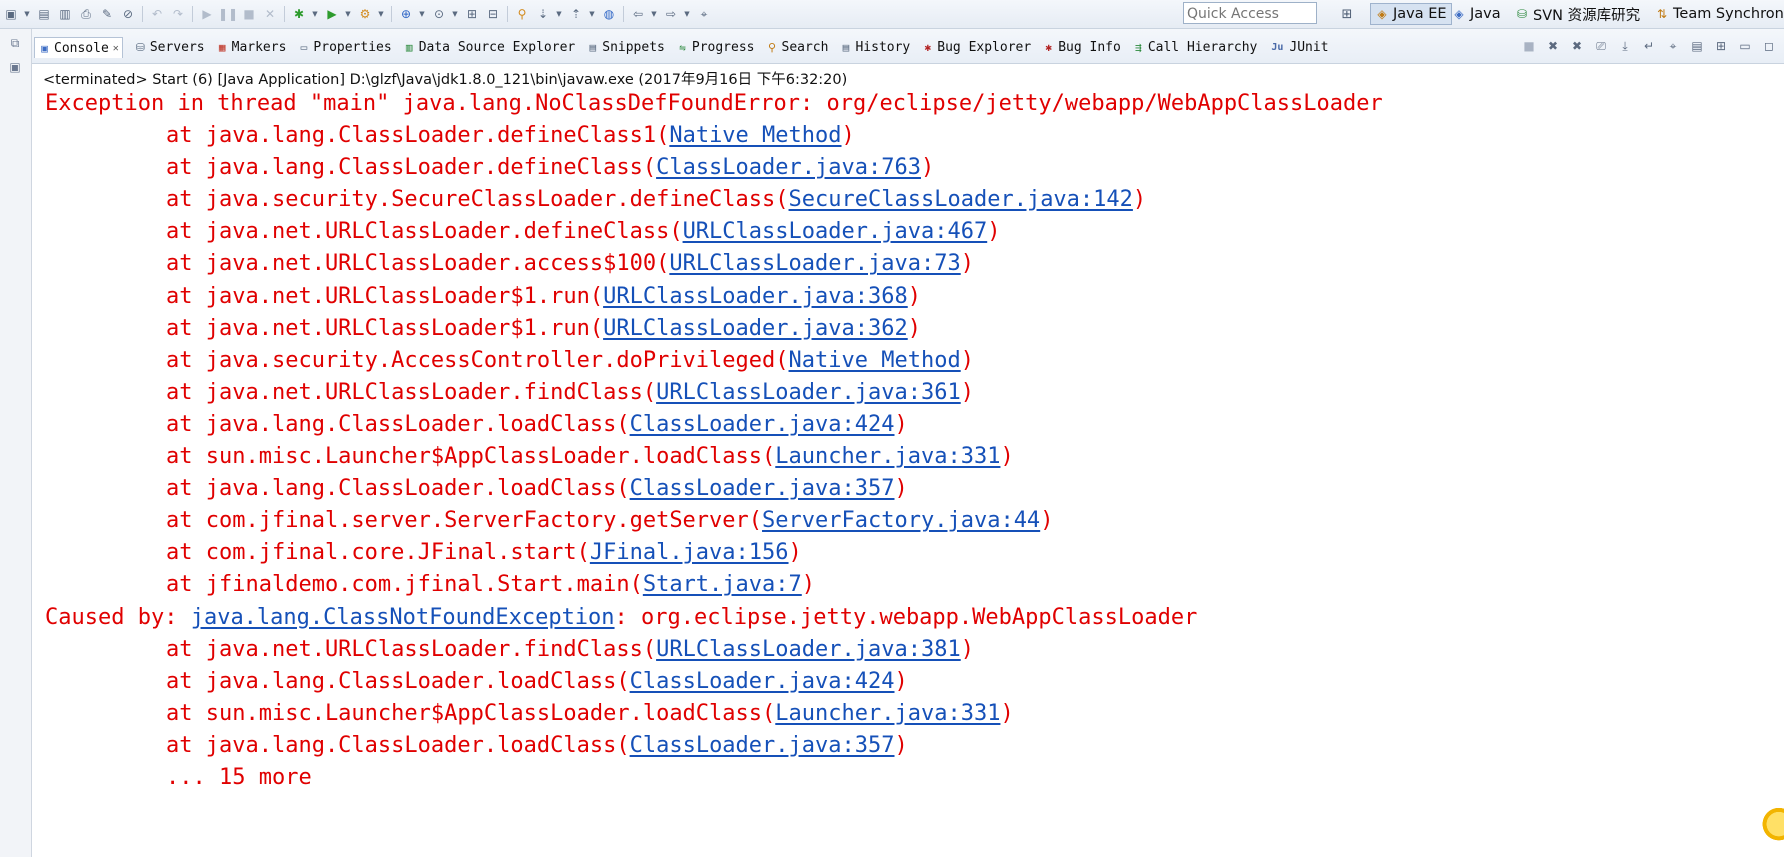 The width and height of the screenshot is (1784, 857). Describe the element at coordinates (928, 47) in the screenshot. I see `bug-explorer-icon: ✱` at that location.